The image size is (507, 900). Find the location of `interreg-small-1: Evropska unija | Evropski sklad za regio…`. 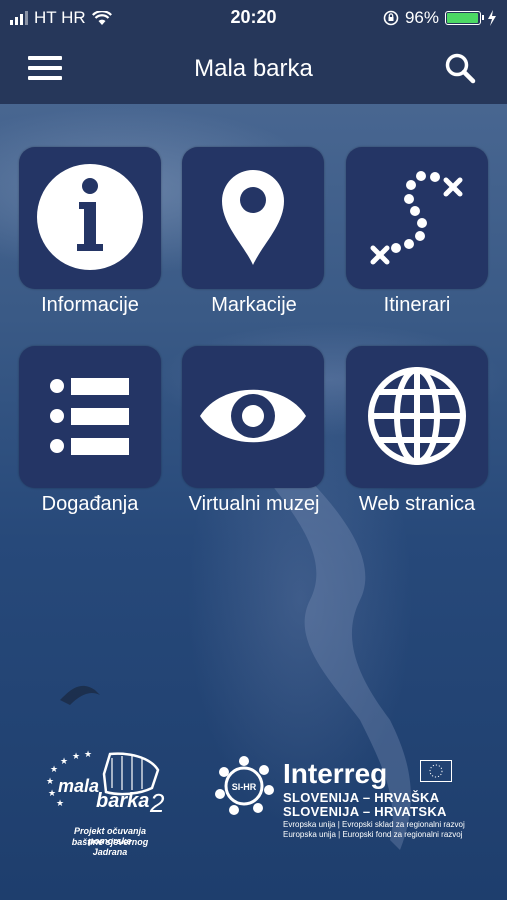

interreg-small-1: Evropska unija | Evropski sklad za regio… is located at coordinates (374, 824).